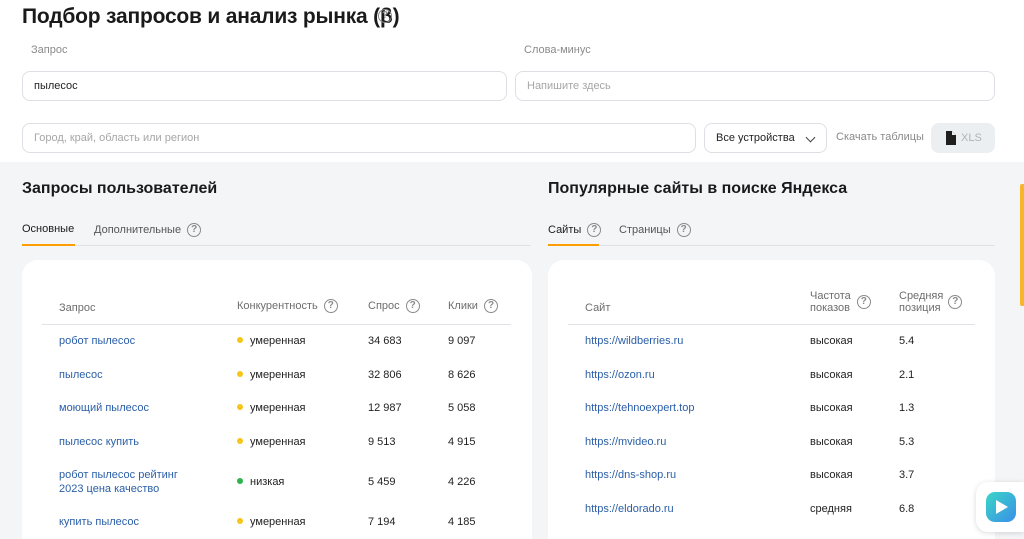 This screenshot has width=1024, height=539. What do you see at coordinates (880, 137) in the screenshot?
I see `download-label: Скачать таблицы` at bounding box center [880, 137].